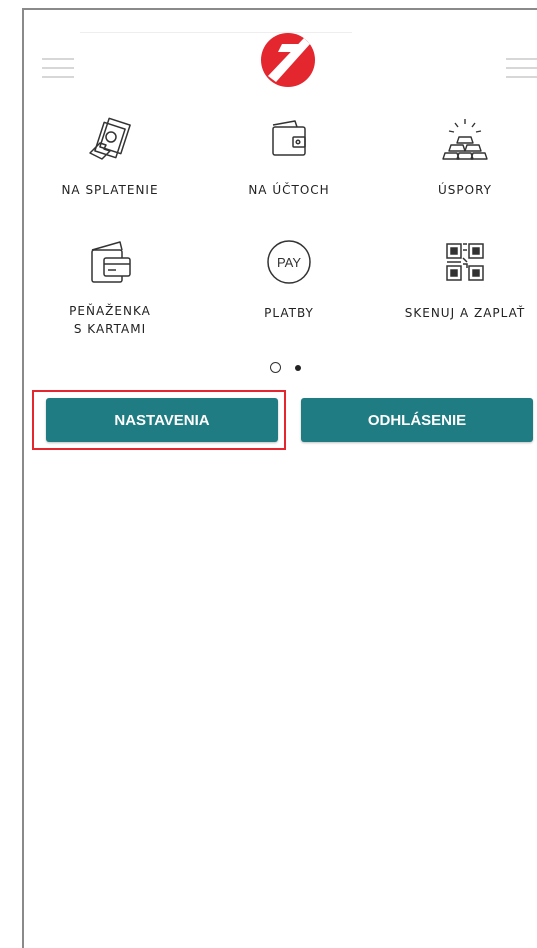  I want to click on pay-icon-text: PAY, so click(289, 262).